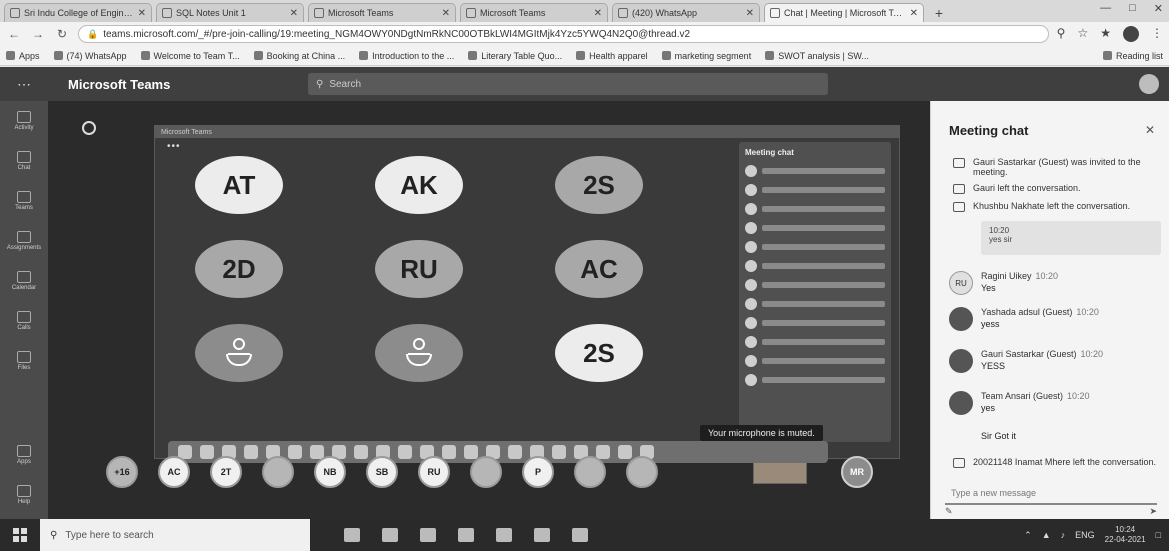  Describe the element at coordinates (330, 472) in the screenshot. I see `participant-avatar: NB` at that location.